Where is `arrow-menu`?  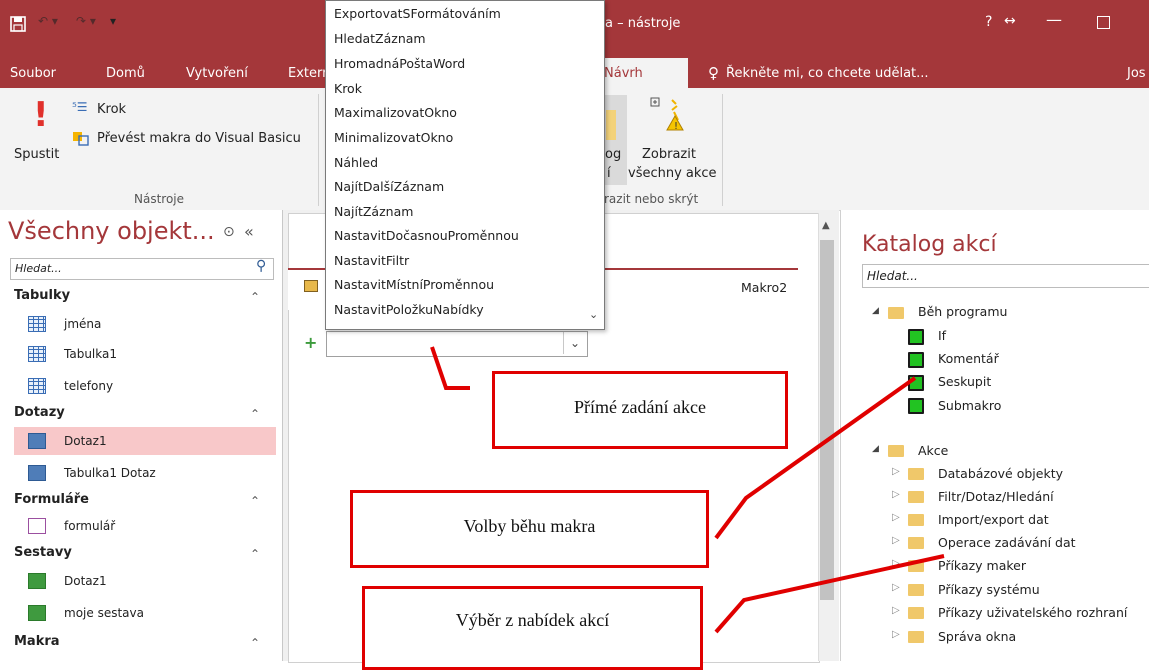
arrow-menu is located at coordinates (829, 594).